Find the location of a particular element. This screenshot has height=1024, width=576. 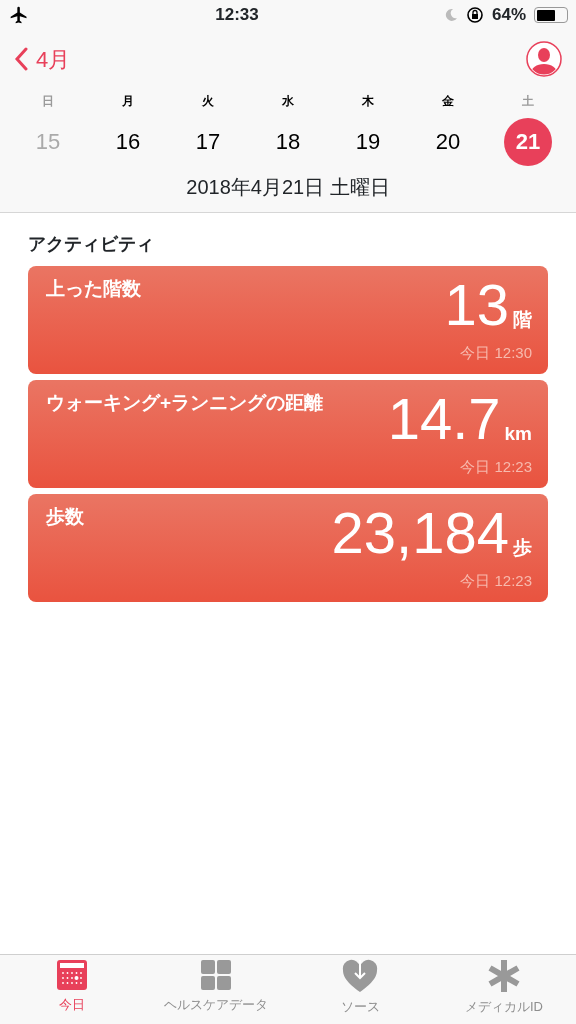

card-title: ウォーキング+ランニングの距離 is located at coordinates (185, 403).